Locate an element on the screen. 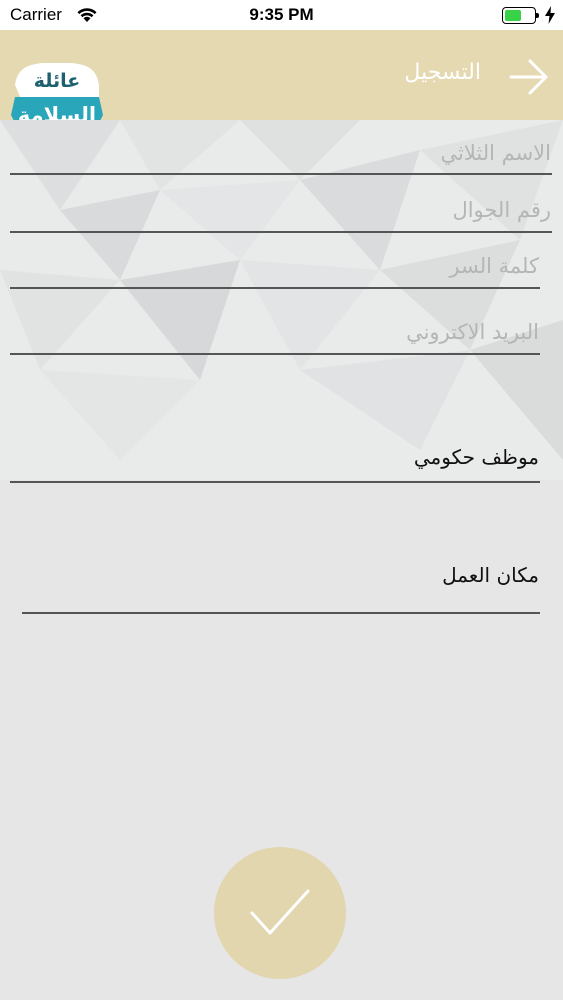 The image size is (563, 1000). employment-type-value: موظف حكومي is located at coordinates (476, 457).